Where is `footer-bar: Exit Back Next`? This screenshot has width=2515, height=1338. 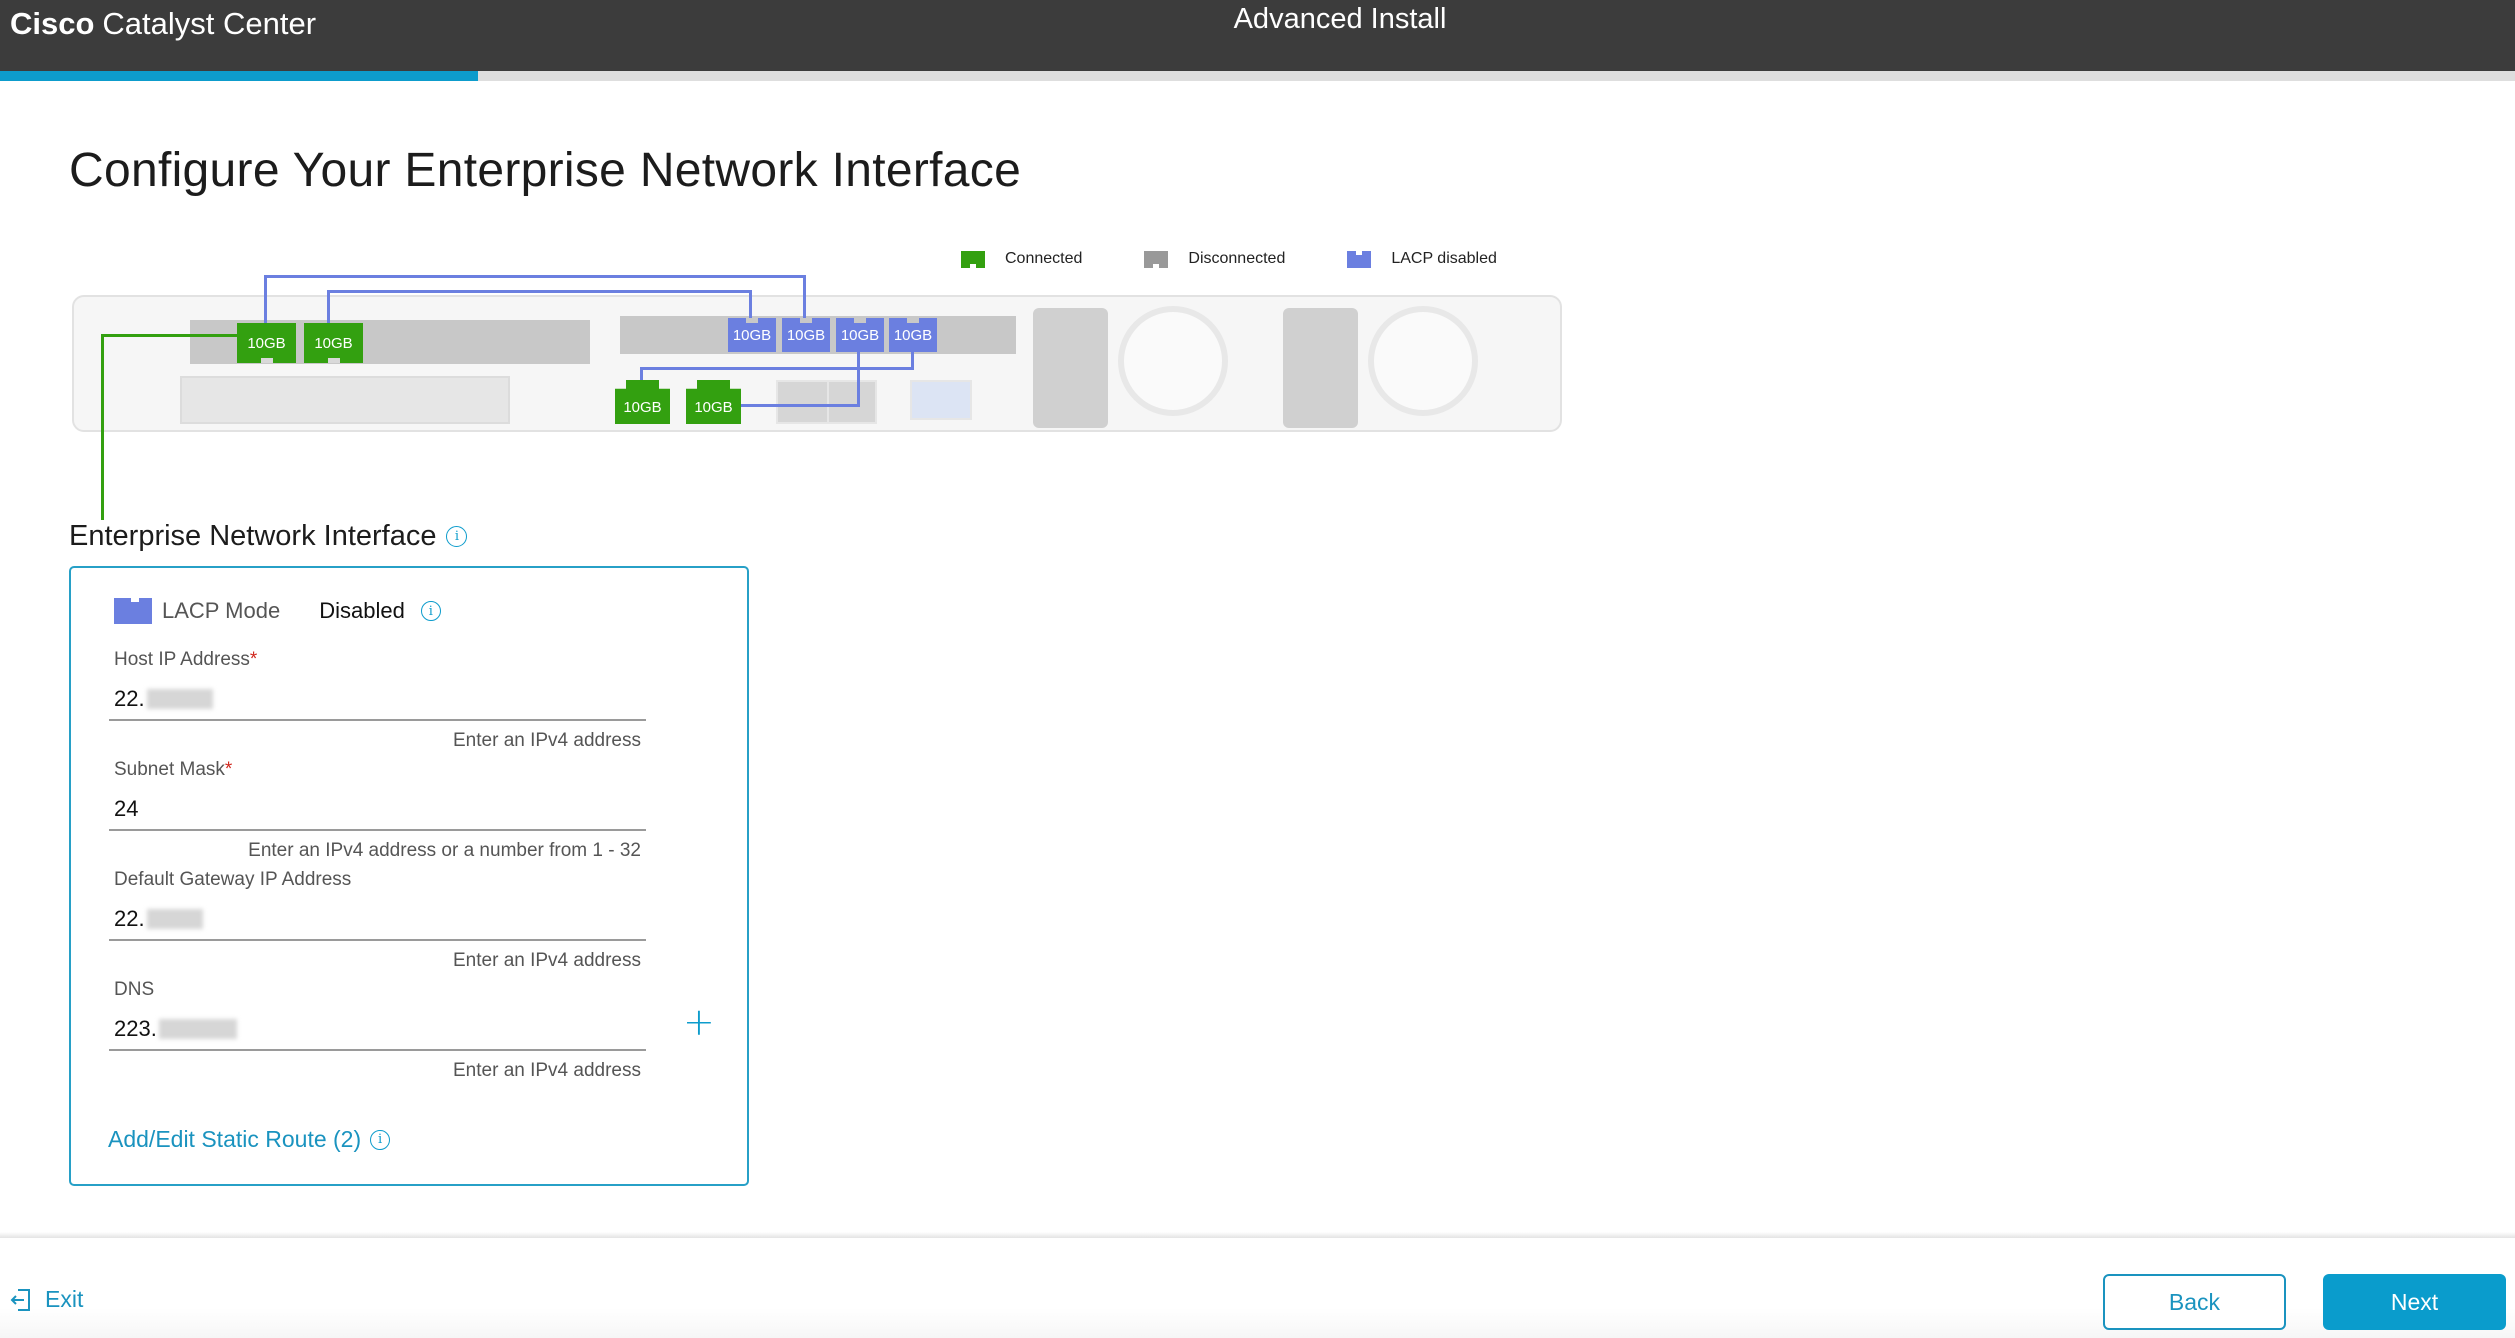
footer-bar: Exit Back Next is located at coordinates (1257, 1288).